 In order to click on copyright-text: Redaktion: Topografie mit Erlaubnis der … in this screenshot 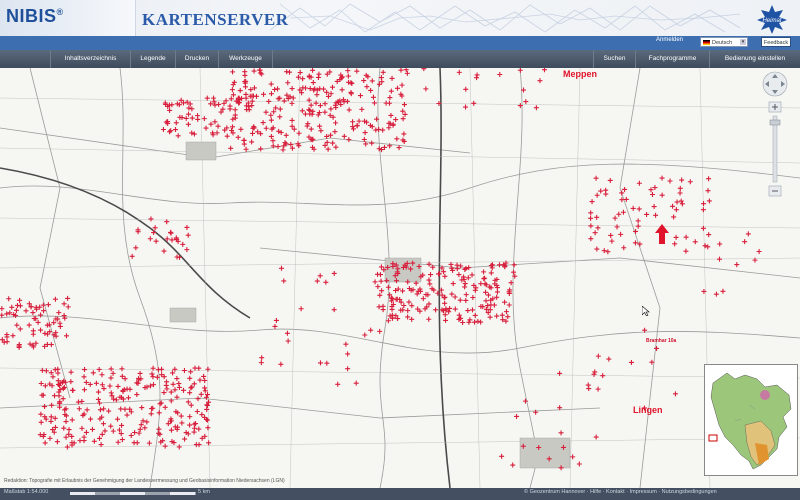, I will do `click(144, 481)`.